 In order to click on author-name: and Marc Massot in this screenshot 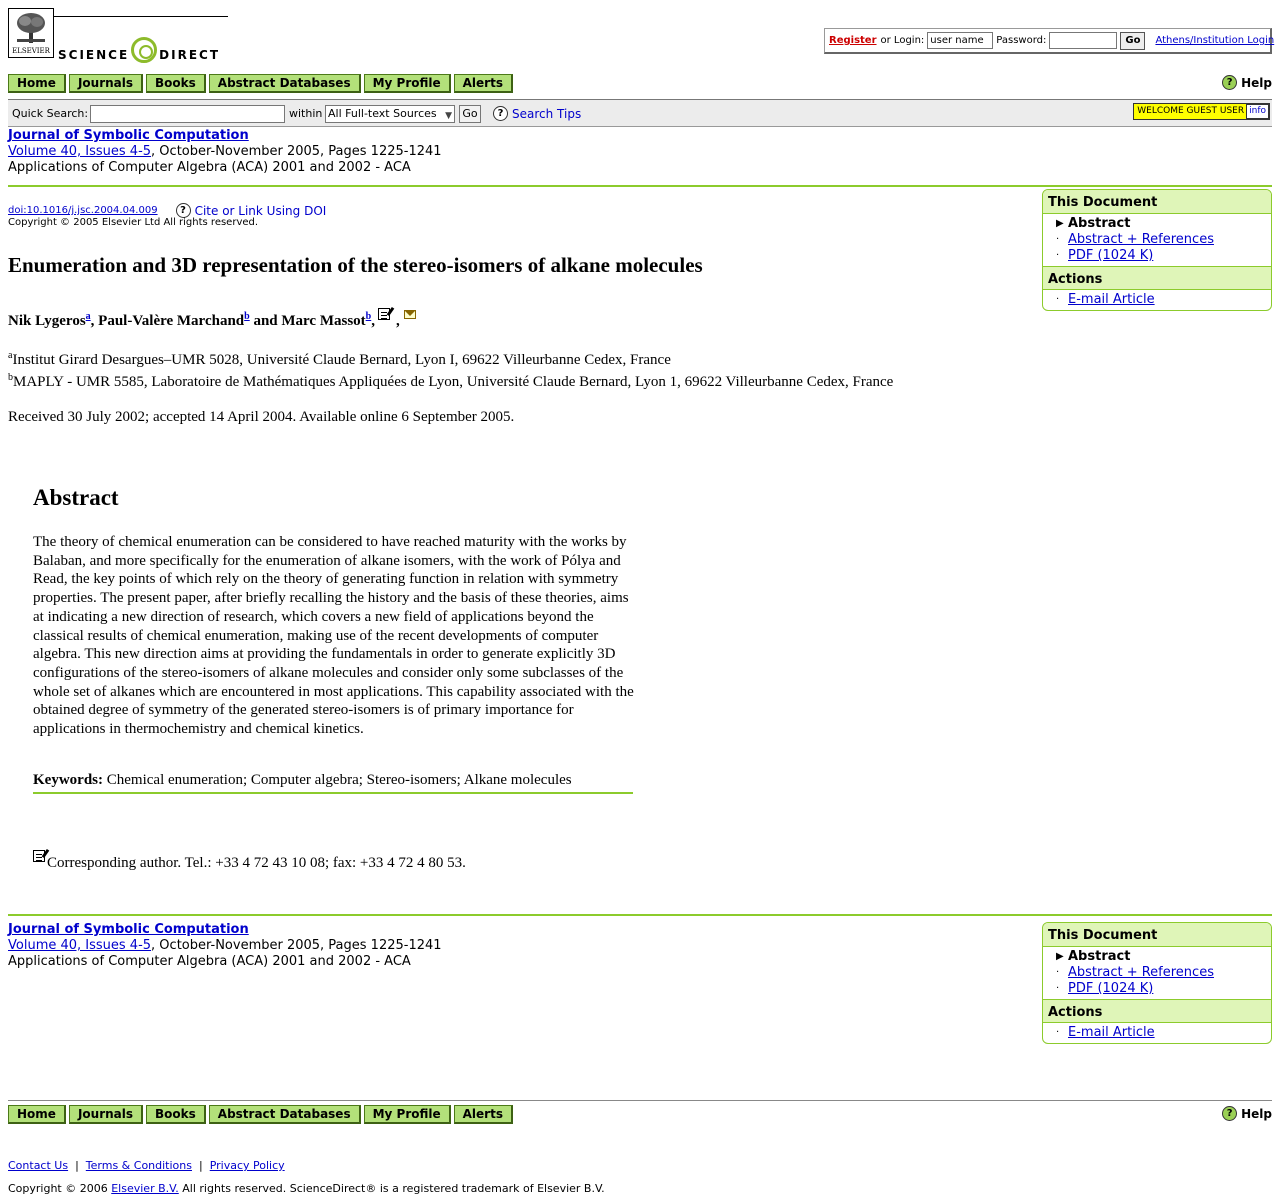, I will do `click(307, 321)`.